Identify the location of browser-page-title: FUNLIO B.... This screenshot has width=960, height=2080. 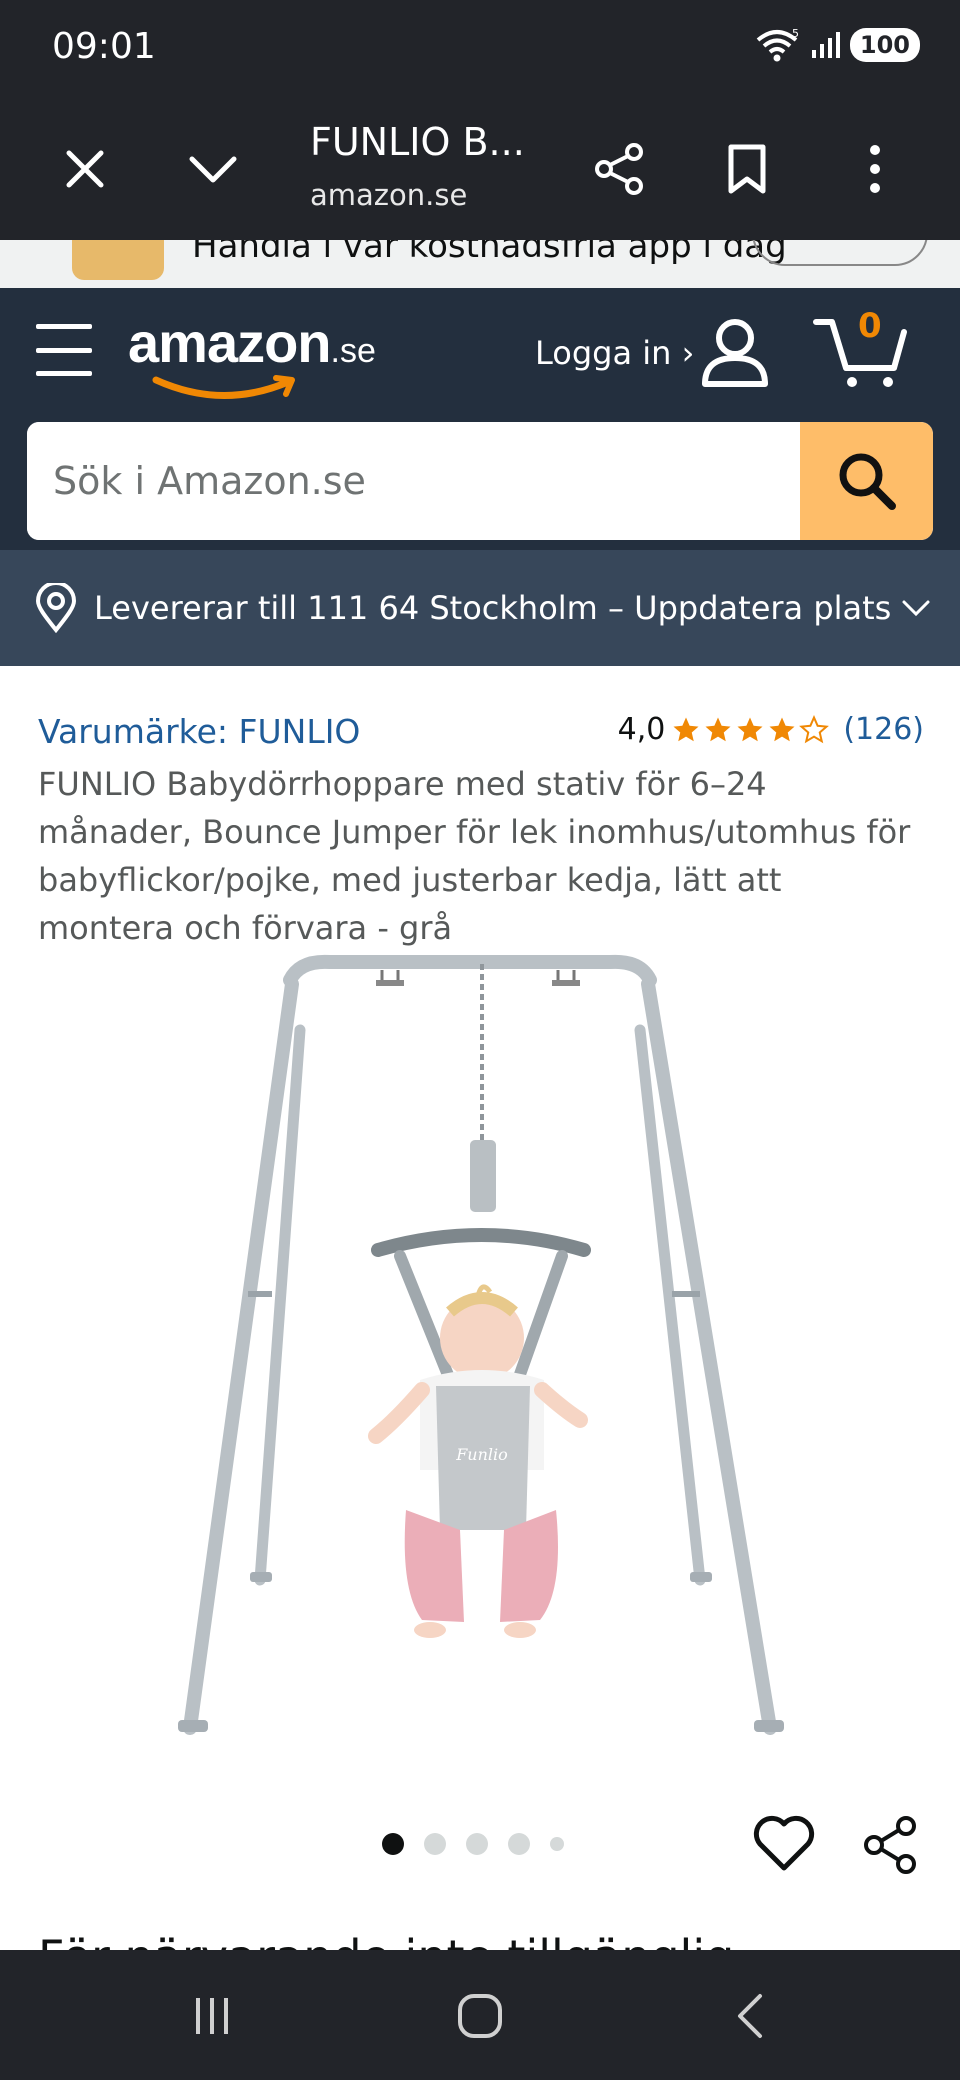
(417, 142).